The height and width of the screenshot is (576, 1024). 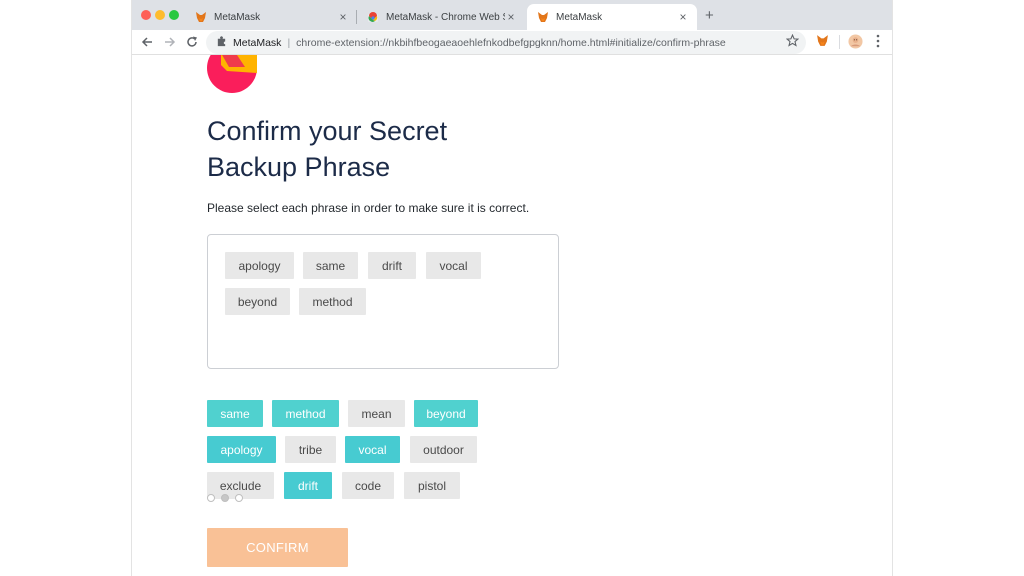 What do you see at coordinates (174, 15) in the screenshot?
I see `maximize-window-button` at bounding box center [174, 15].